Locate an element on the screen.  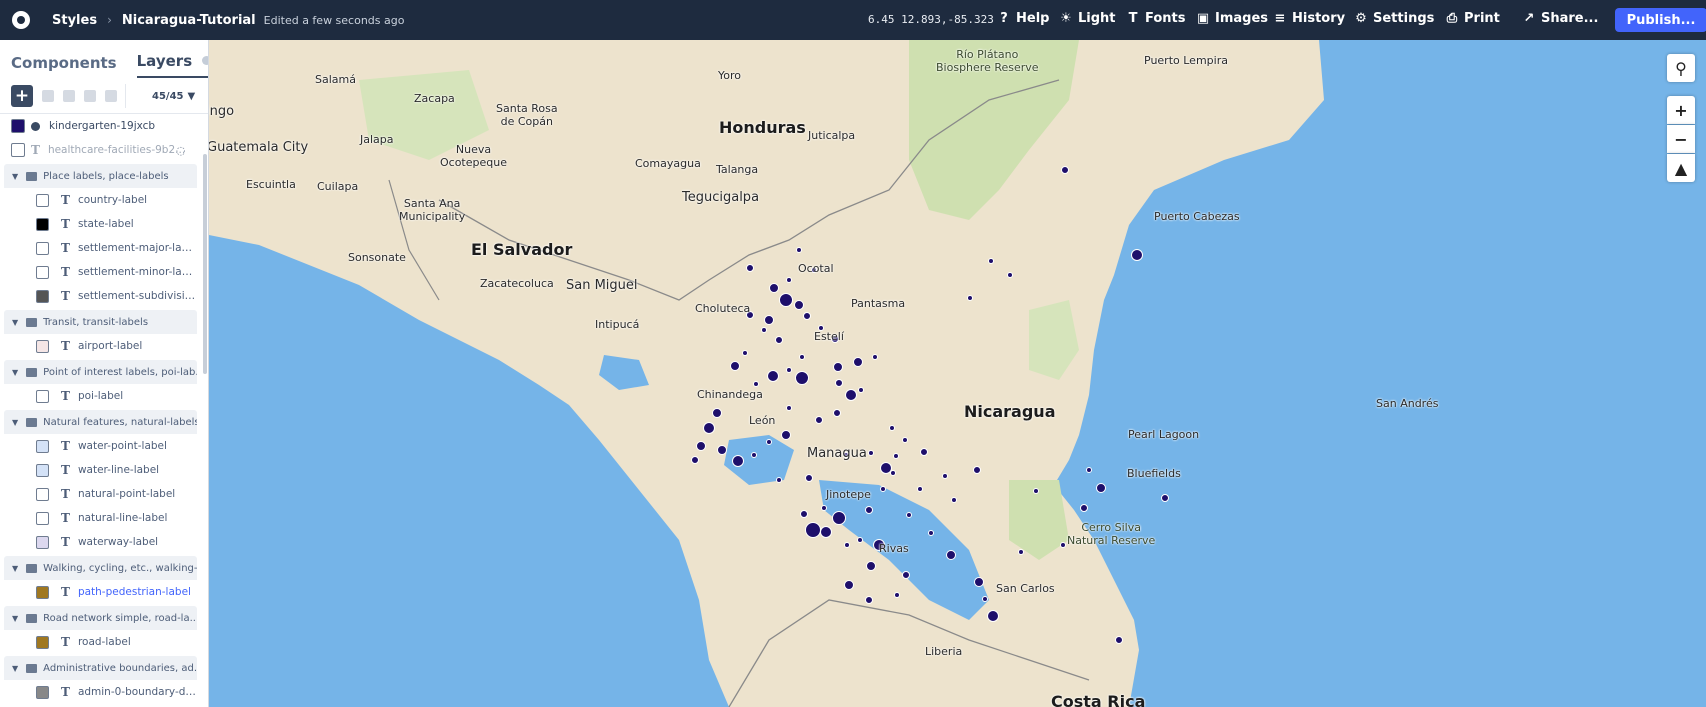
layer-row: Tcountry-label is located at coordinates (100, 200).